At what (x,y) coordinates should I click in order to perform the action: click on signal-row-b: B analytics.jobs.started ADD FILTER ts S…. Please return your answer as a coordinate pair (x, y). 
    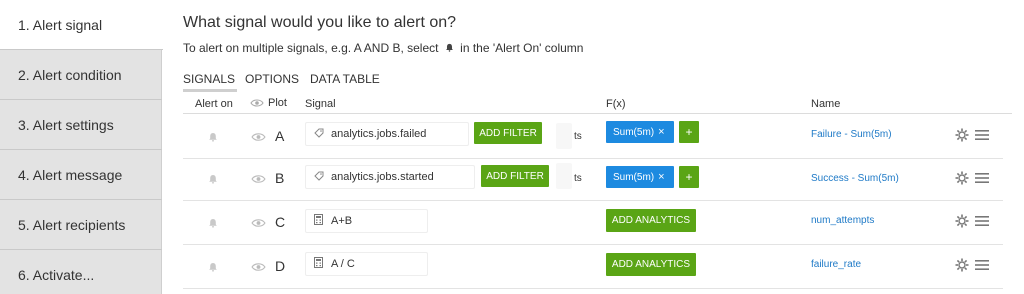
    Looking at the image, I should click on (593, 179).